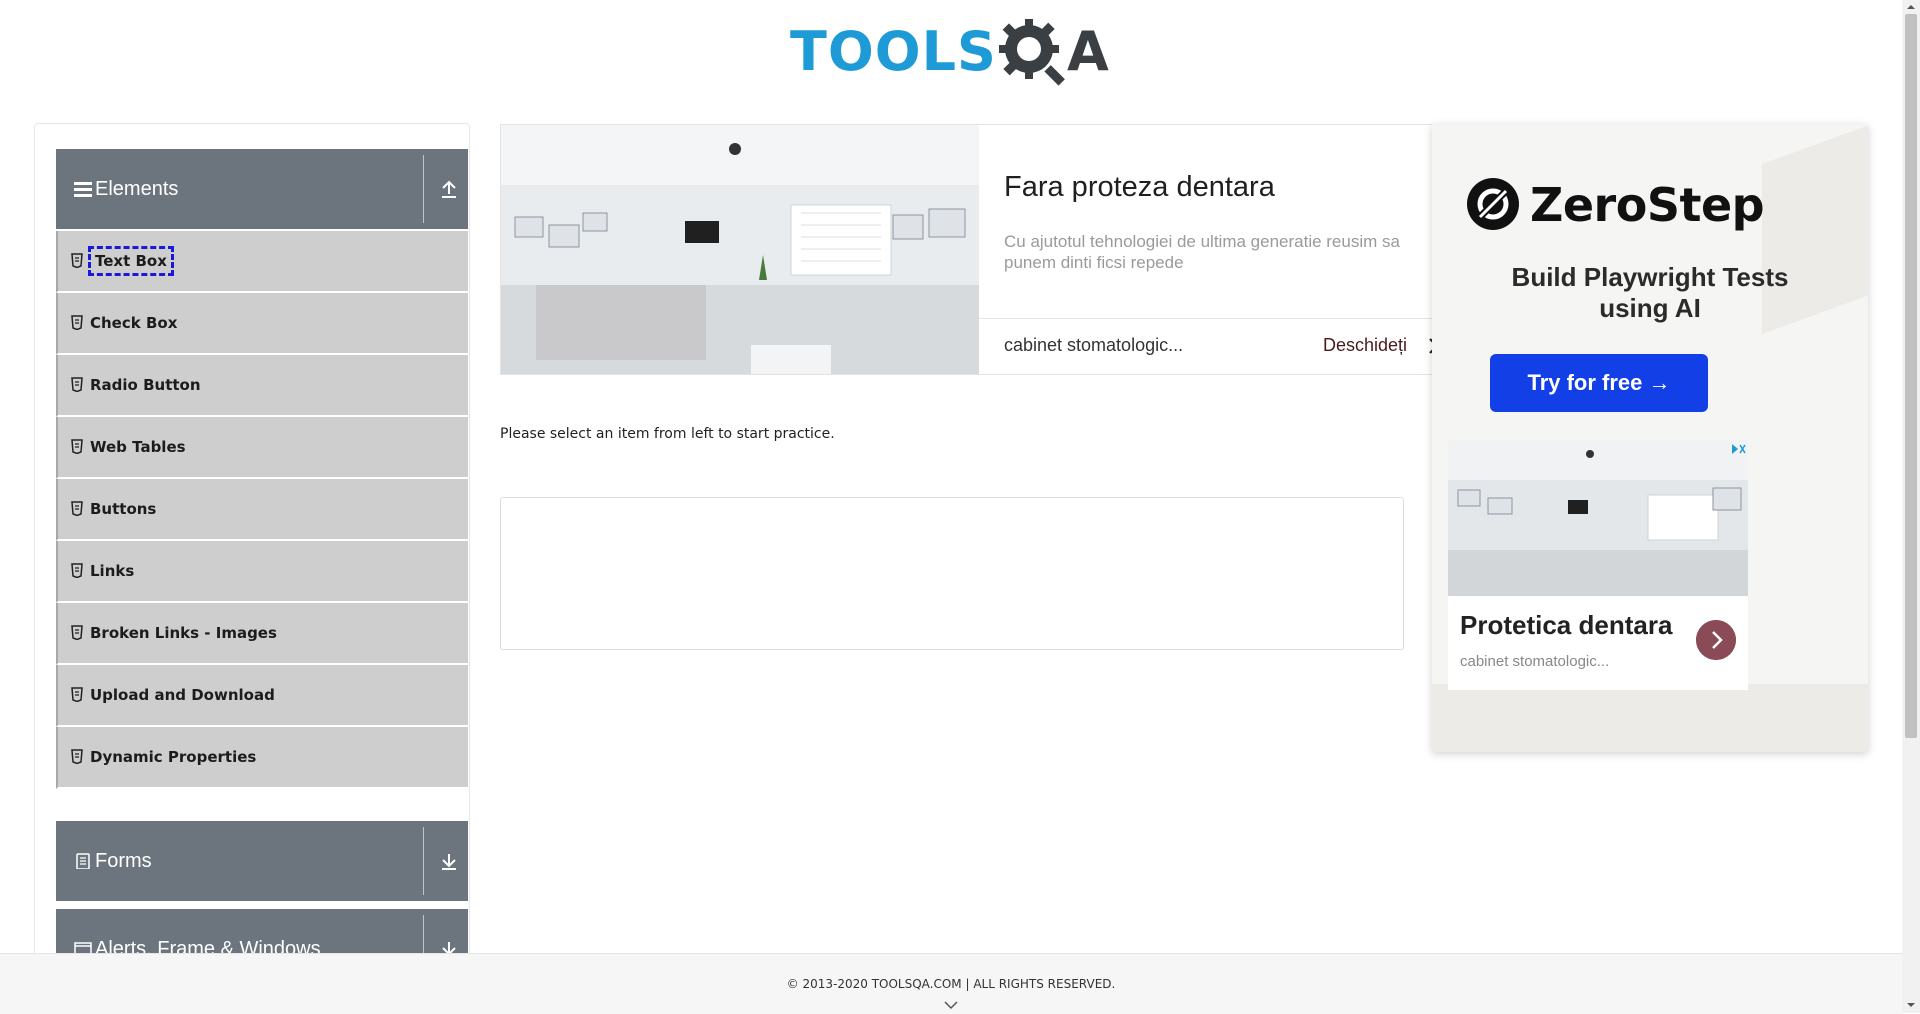 The height and width of the screenshot is (1014, 1920). I want to click on menu-item-label: Dynamic Properties, so click(173, 757).